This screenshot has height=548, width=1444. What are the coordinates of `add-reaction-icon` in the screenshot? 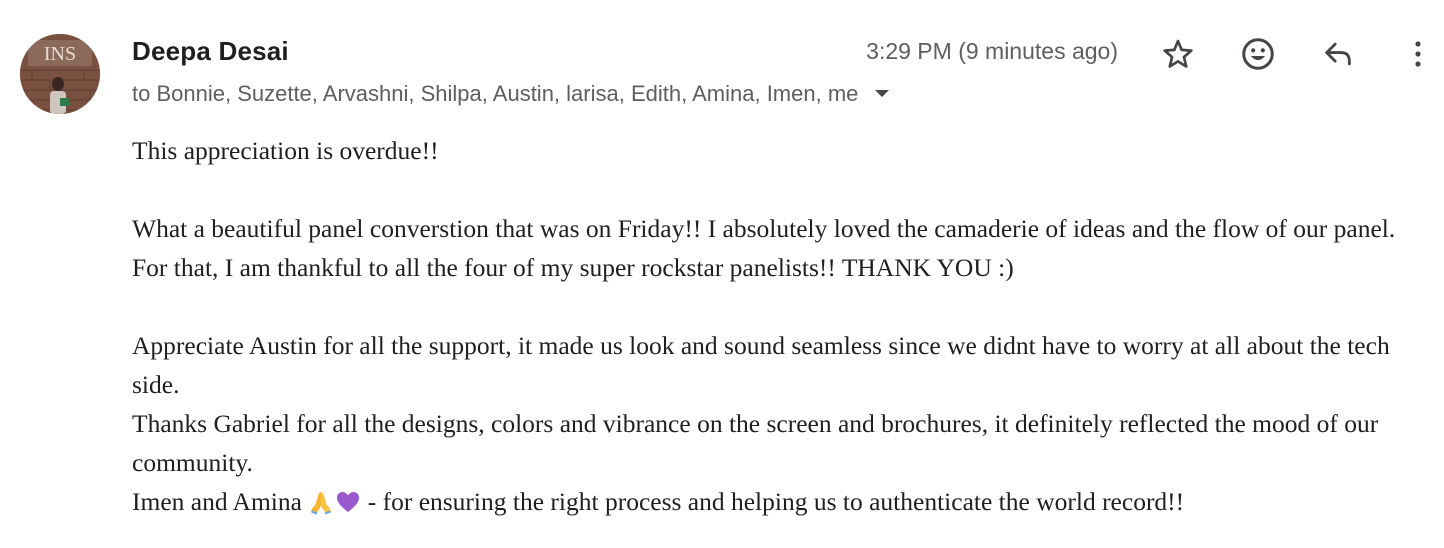 It's located at (1258, 54).